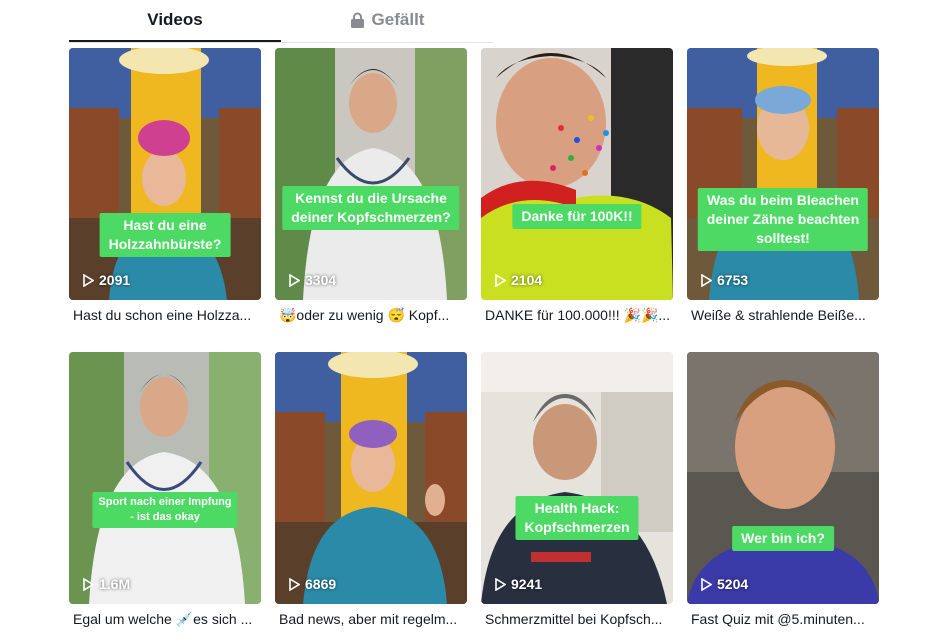  Describe the element at coordinates (577, 527) in the screenshot. I see `caption-line: Kopfschmerzen` at that location.